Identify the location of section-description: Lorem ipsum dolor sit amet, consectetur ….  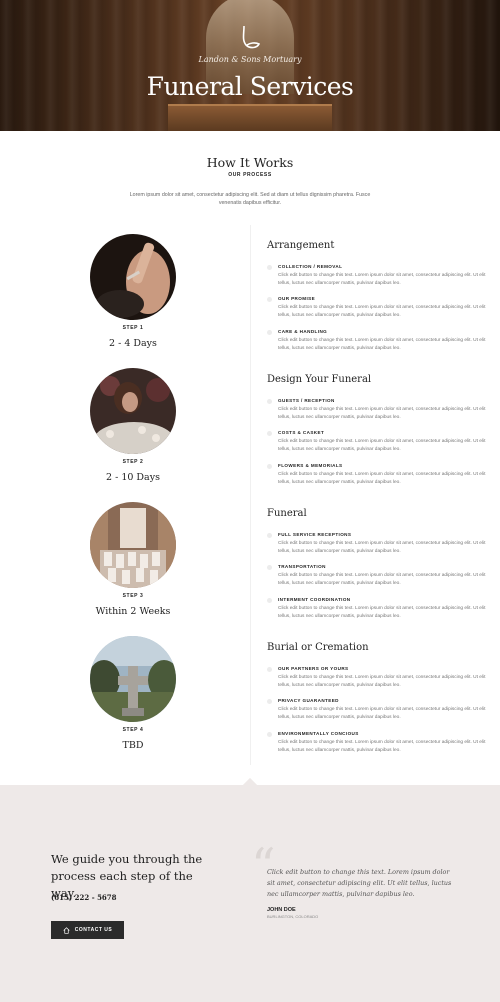
(250, 199).